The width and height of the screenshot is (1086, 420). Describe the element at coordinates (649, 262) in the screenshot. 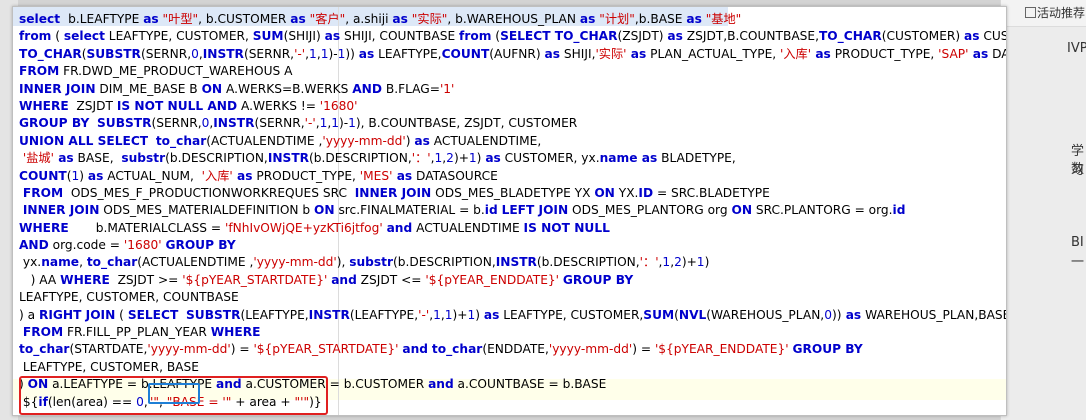

I see `code-token: '：'` at that location.